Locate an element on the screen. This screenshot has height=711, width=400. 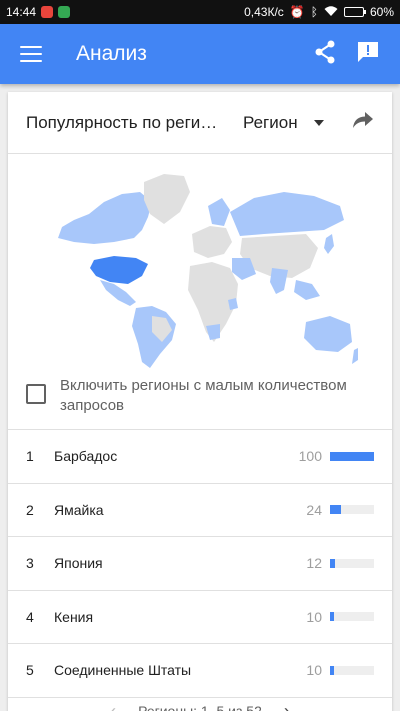
map-region-southeast-asia is located at coordinates (307, 290).